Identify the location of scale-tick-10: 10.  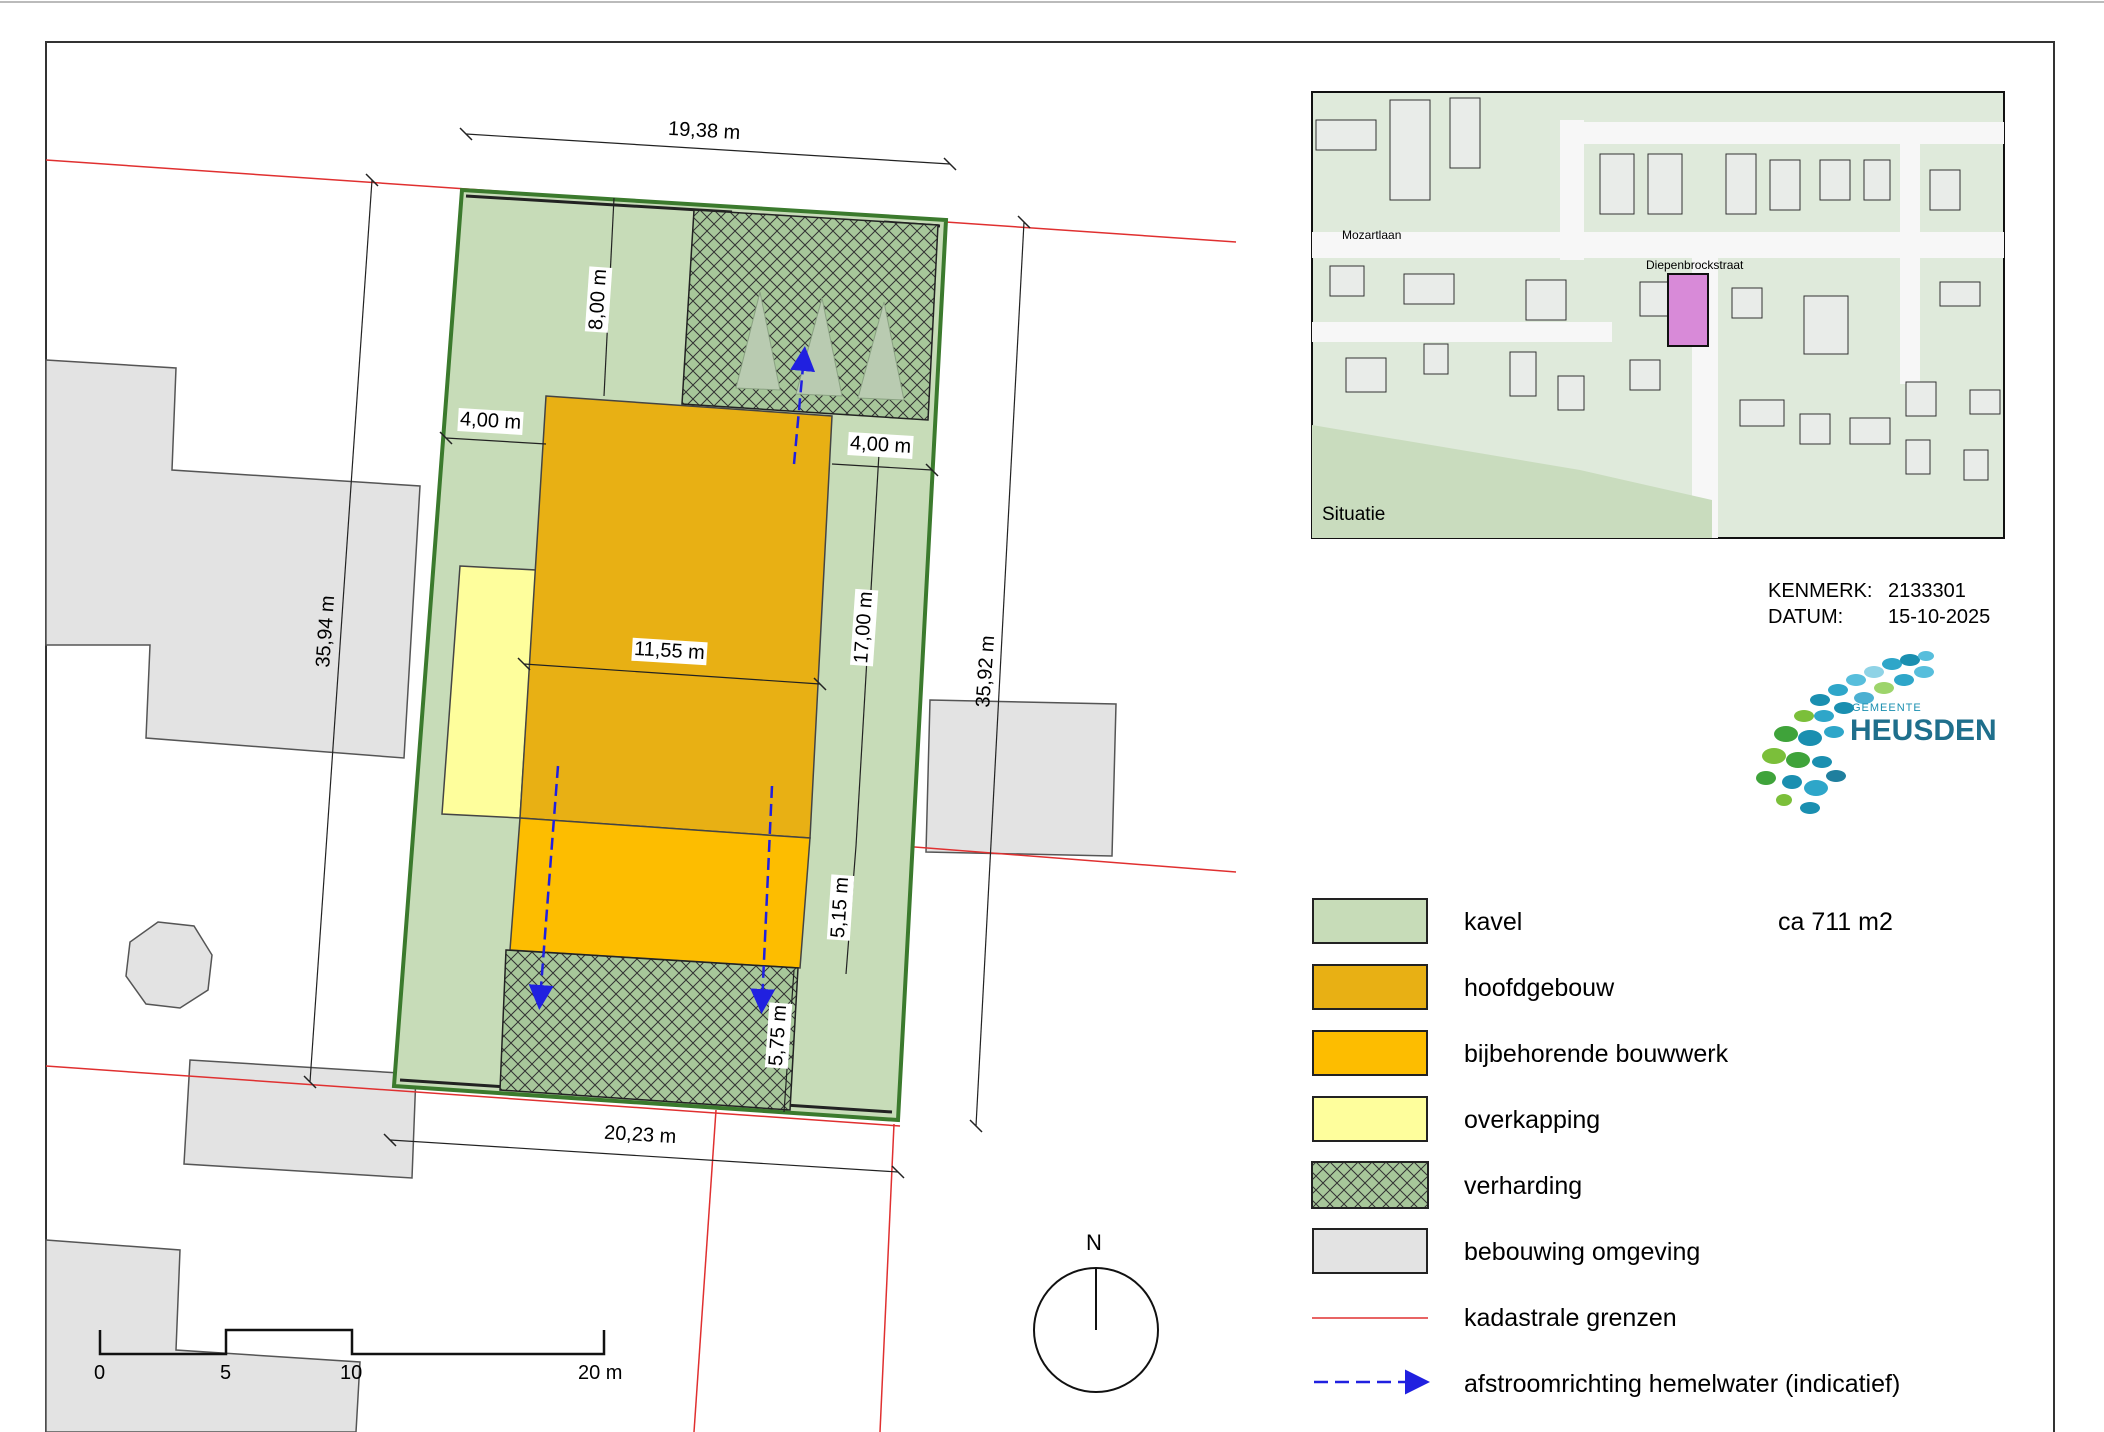
(351, 1373).